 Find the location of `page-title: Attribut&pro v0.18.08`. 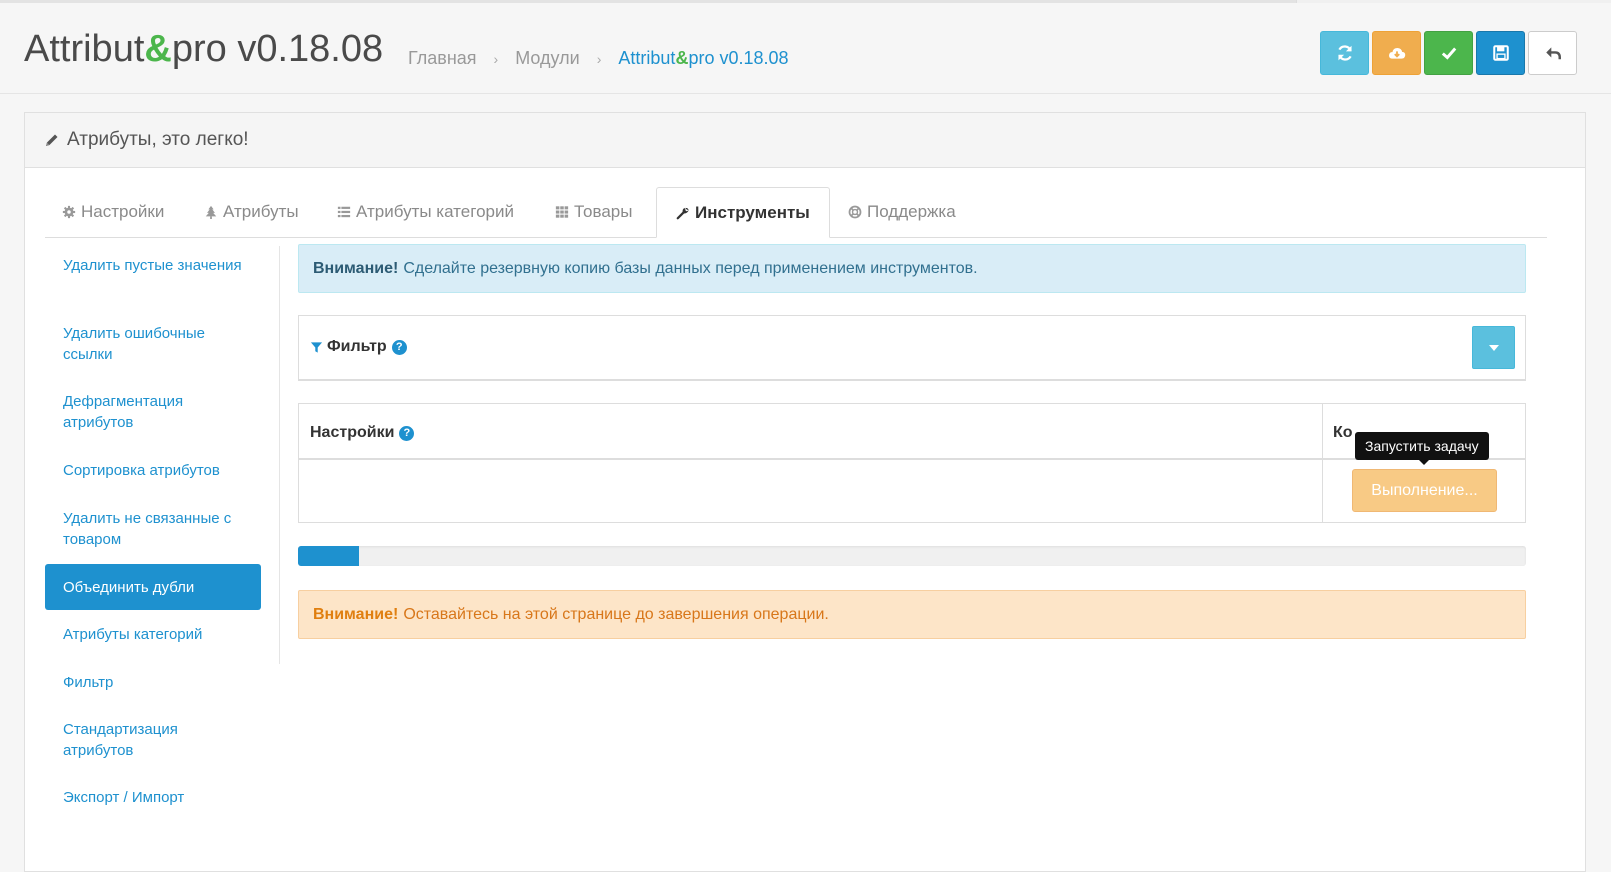

page-title: Attribut&pro v0.18.08 is located at coordinates (203, 49).